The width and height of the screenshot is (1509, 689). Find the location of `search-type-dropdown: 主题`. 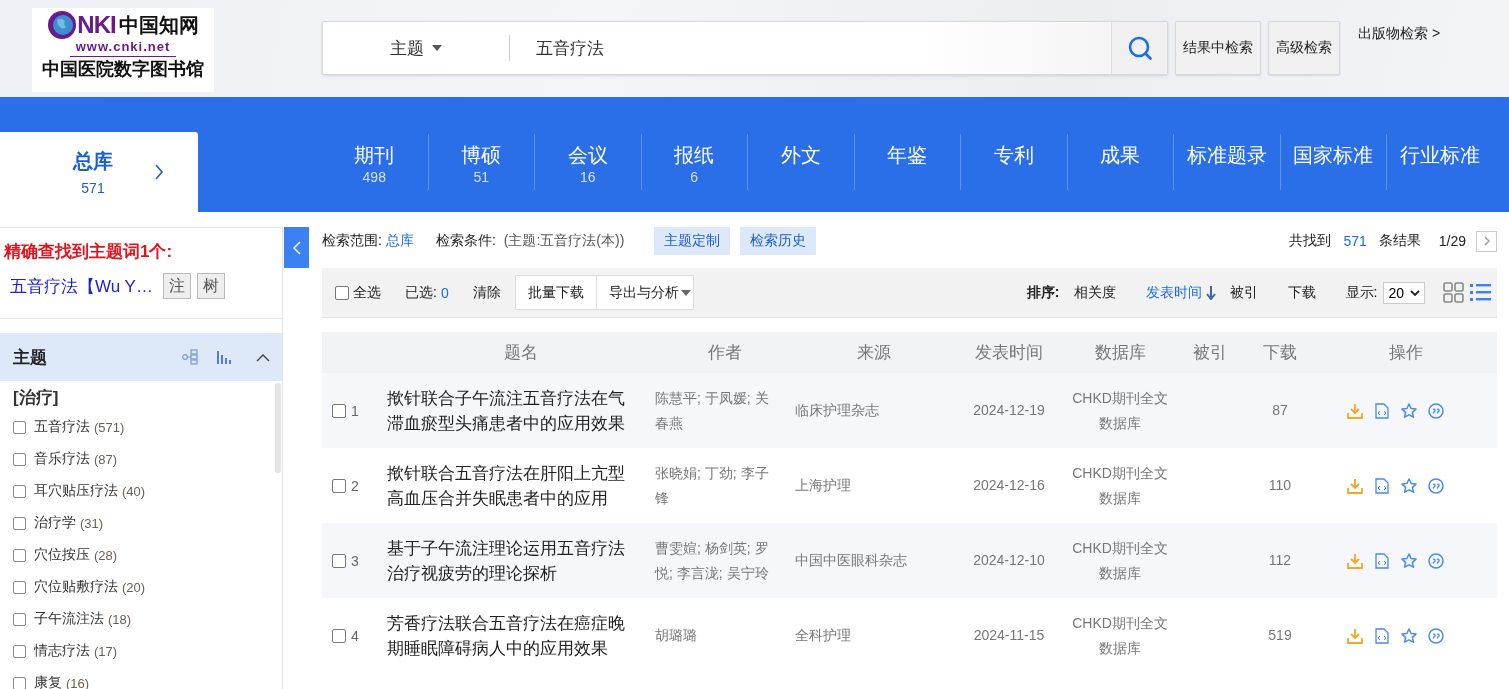

search-type-dropdown: 主题 is located at coordinates (416, 48).